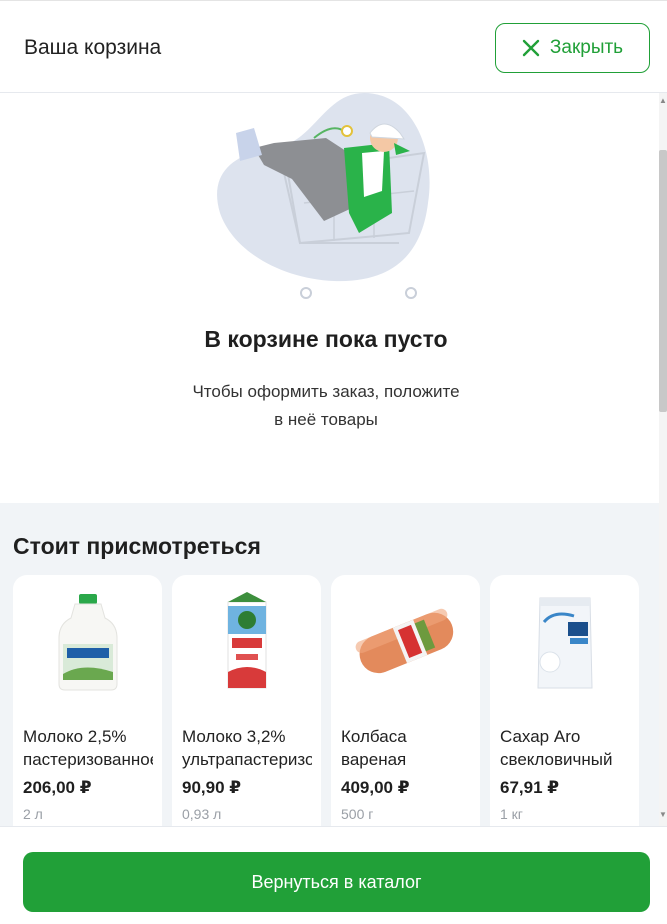 This screenshot has height=924, width=667. Describe the element at coordinates (564, 642) in the screenshot. I see `sugar-bag-icon` at that location.